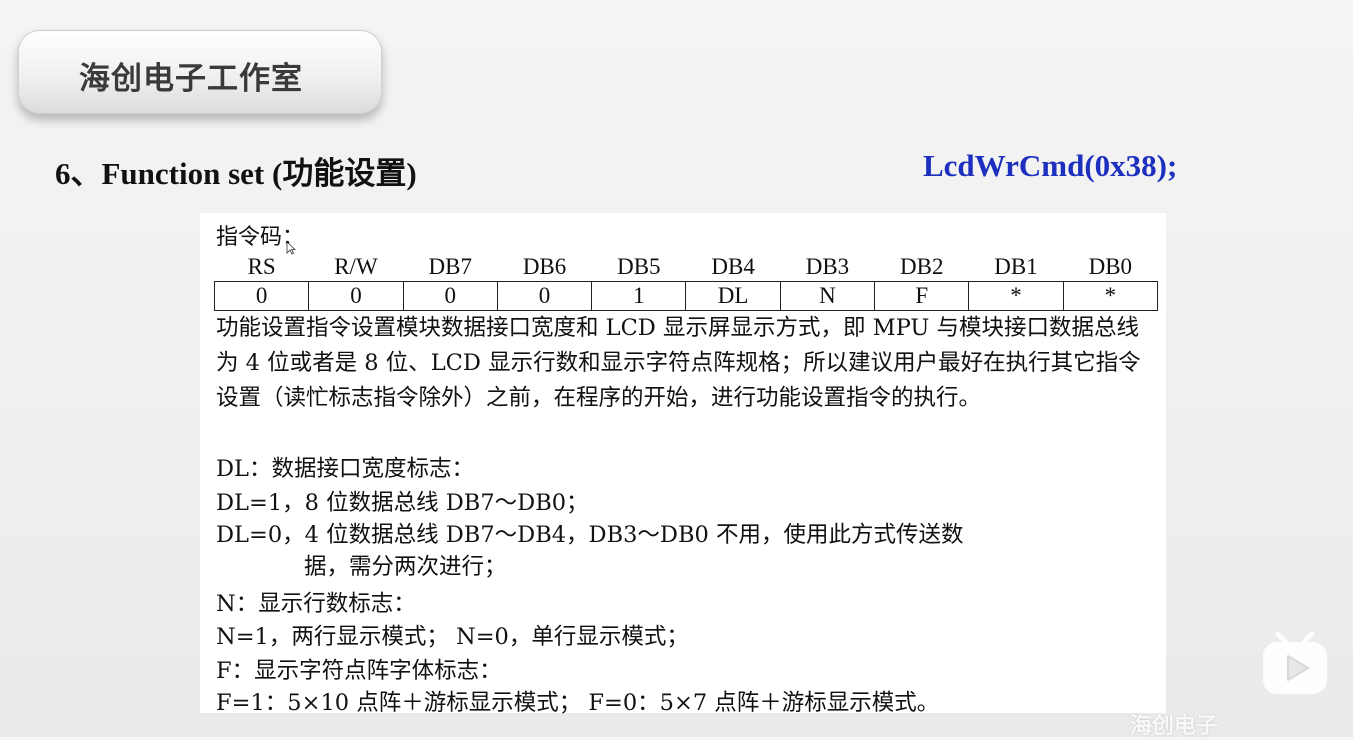  What do you see at coordinates (236, 173) in the screenshot?
I see `section-title: 6、Function set (功能设置)` at bounding box center [236, 173].